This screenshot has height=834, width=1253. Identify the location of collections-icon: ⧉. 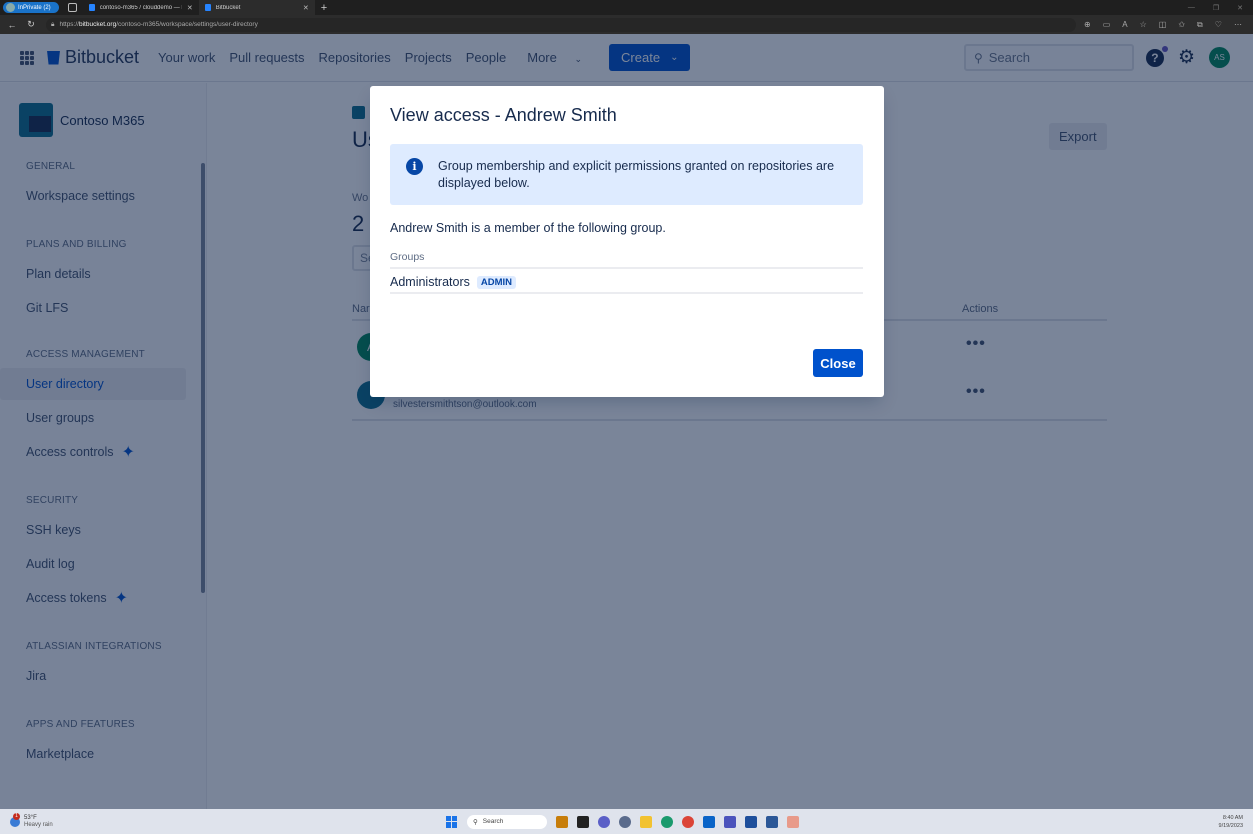
(1200, 25).